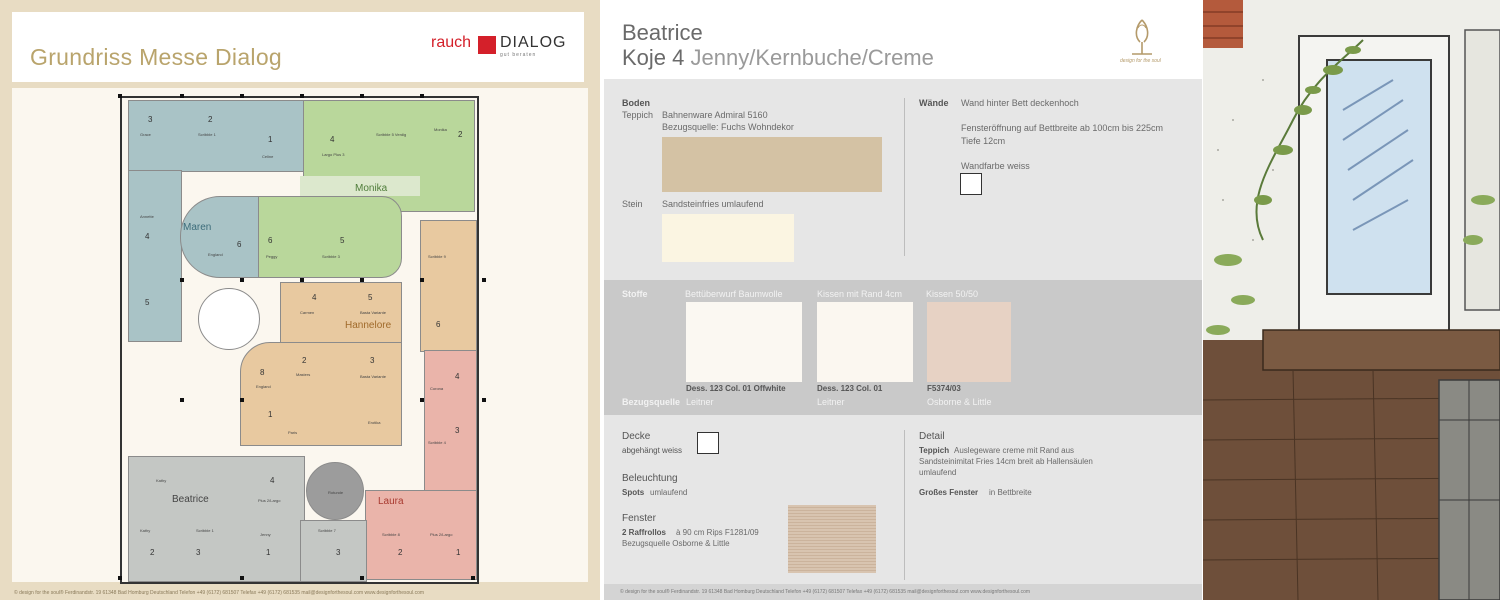 The height and width of the screenshot is (600, 1500). I want to click on room-beatrice-block, so click(216, 519).